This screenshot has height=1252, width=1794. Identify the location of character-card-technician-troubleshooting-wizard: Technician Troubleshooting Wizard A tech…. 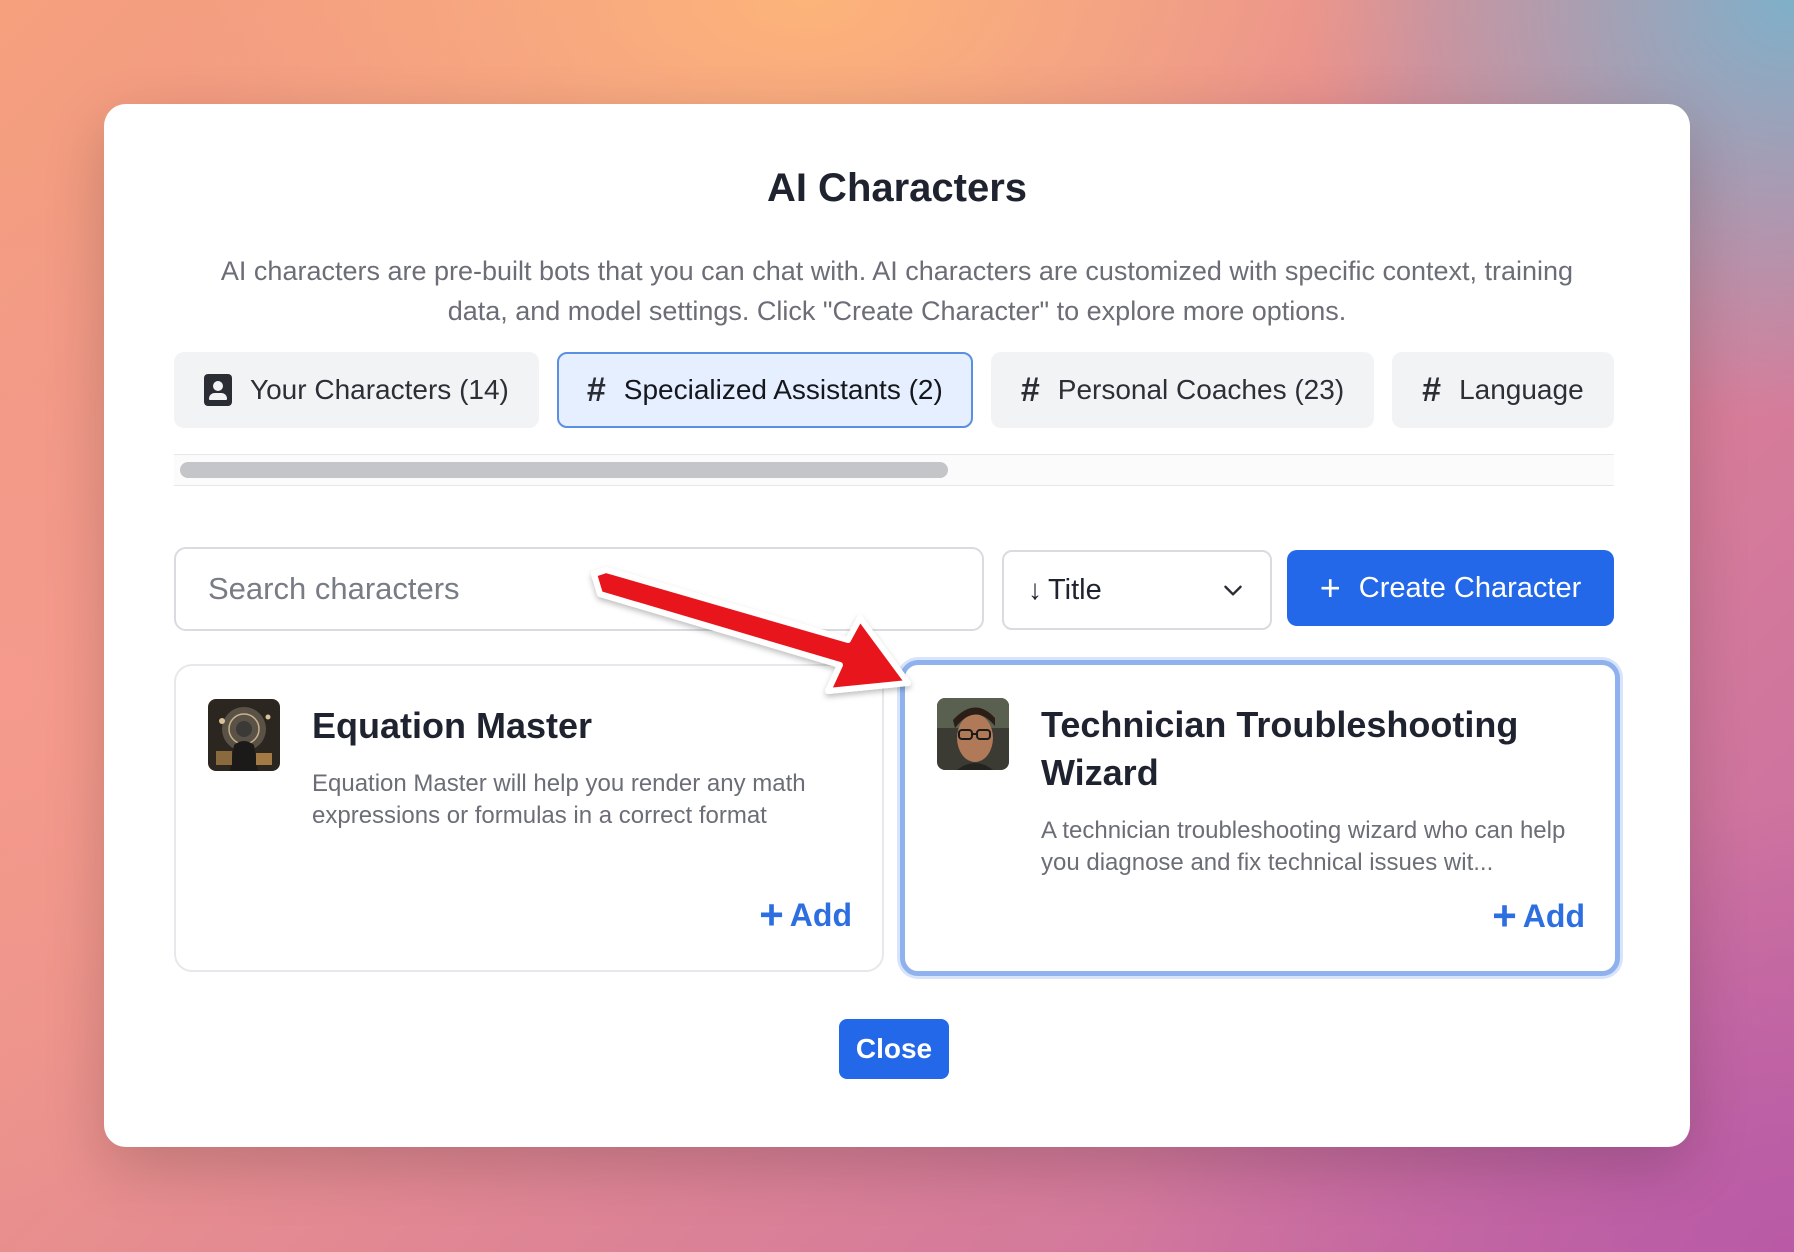
(1260, 818).